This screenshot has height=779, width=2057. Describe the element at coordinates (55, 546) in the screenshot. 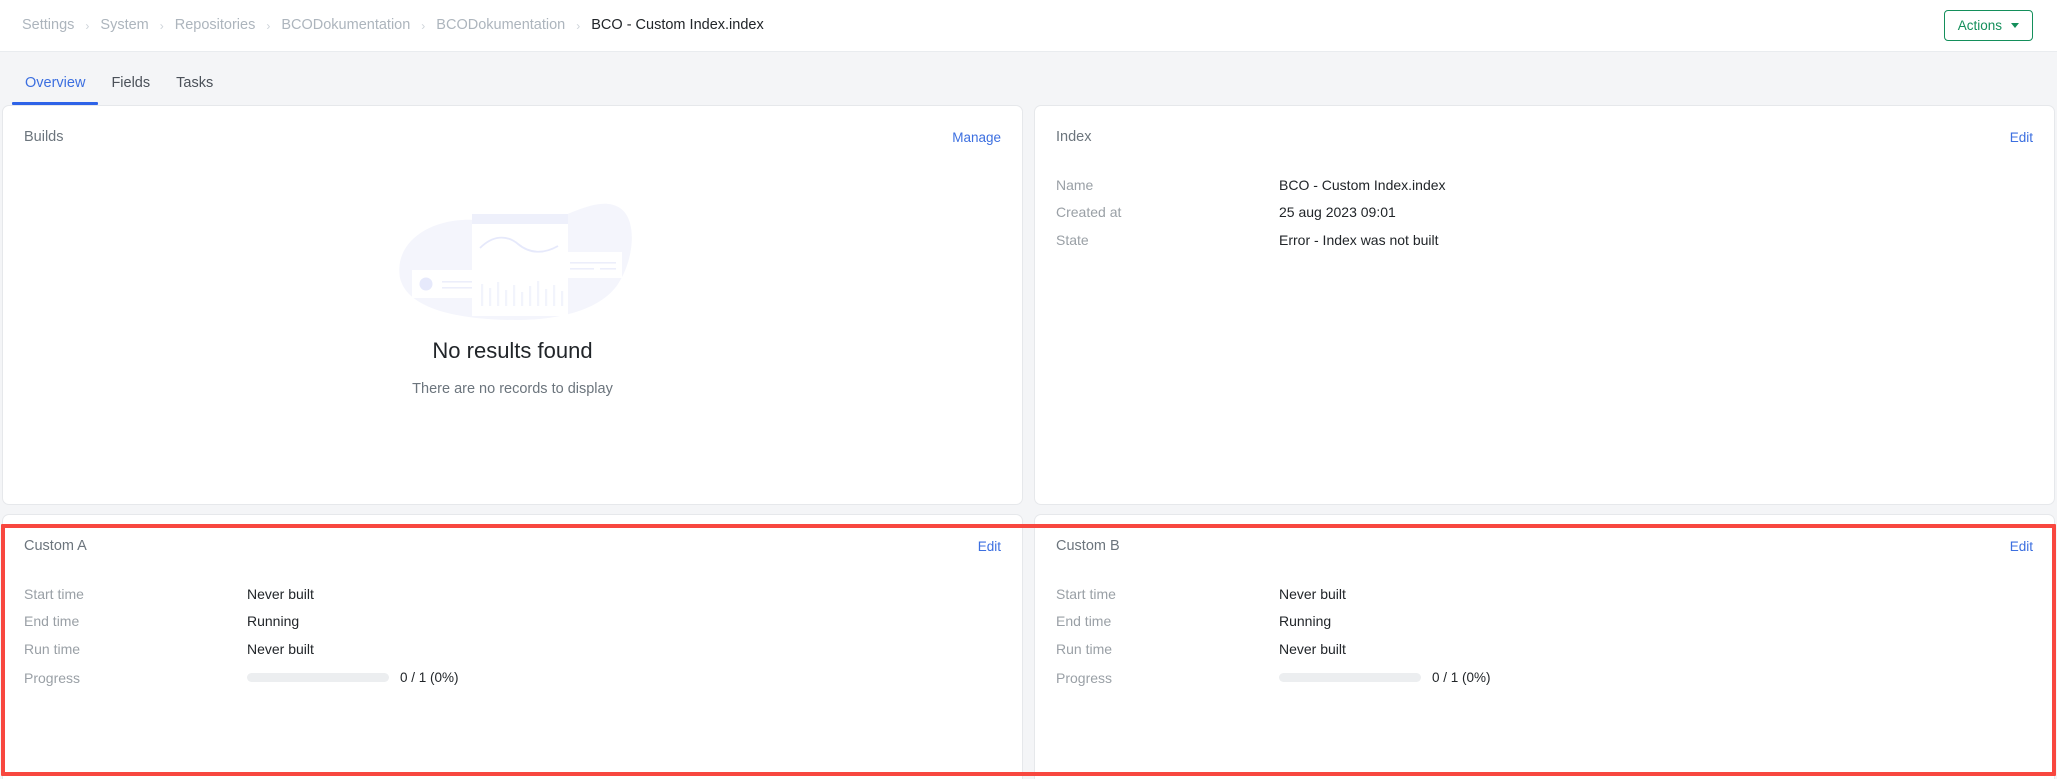

I see `custom-a-card-title: Custom A` at that location.